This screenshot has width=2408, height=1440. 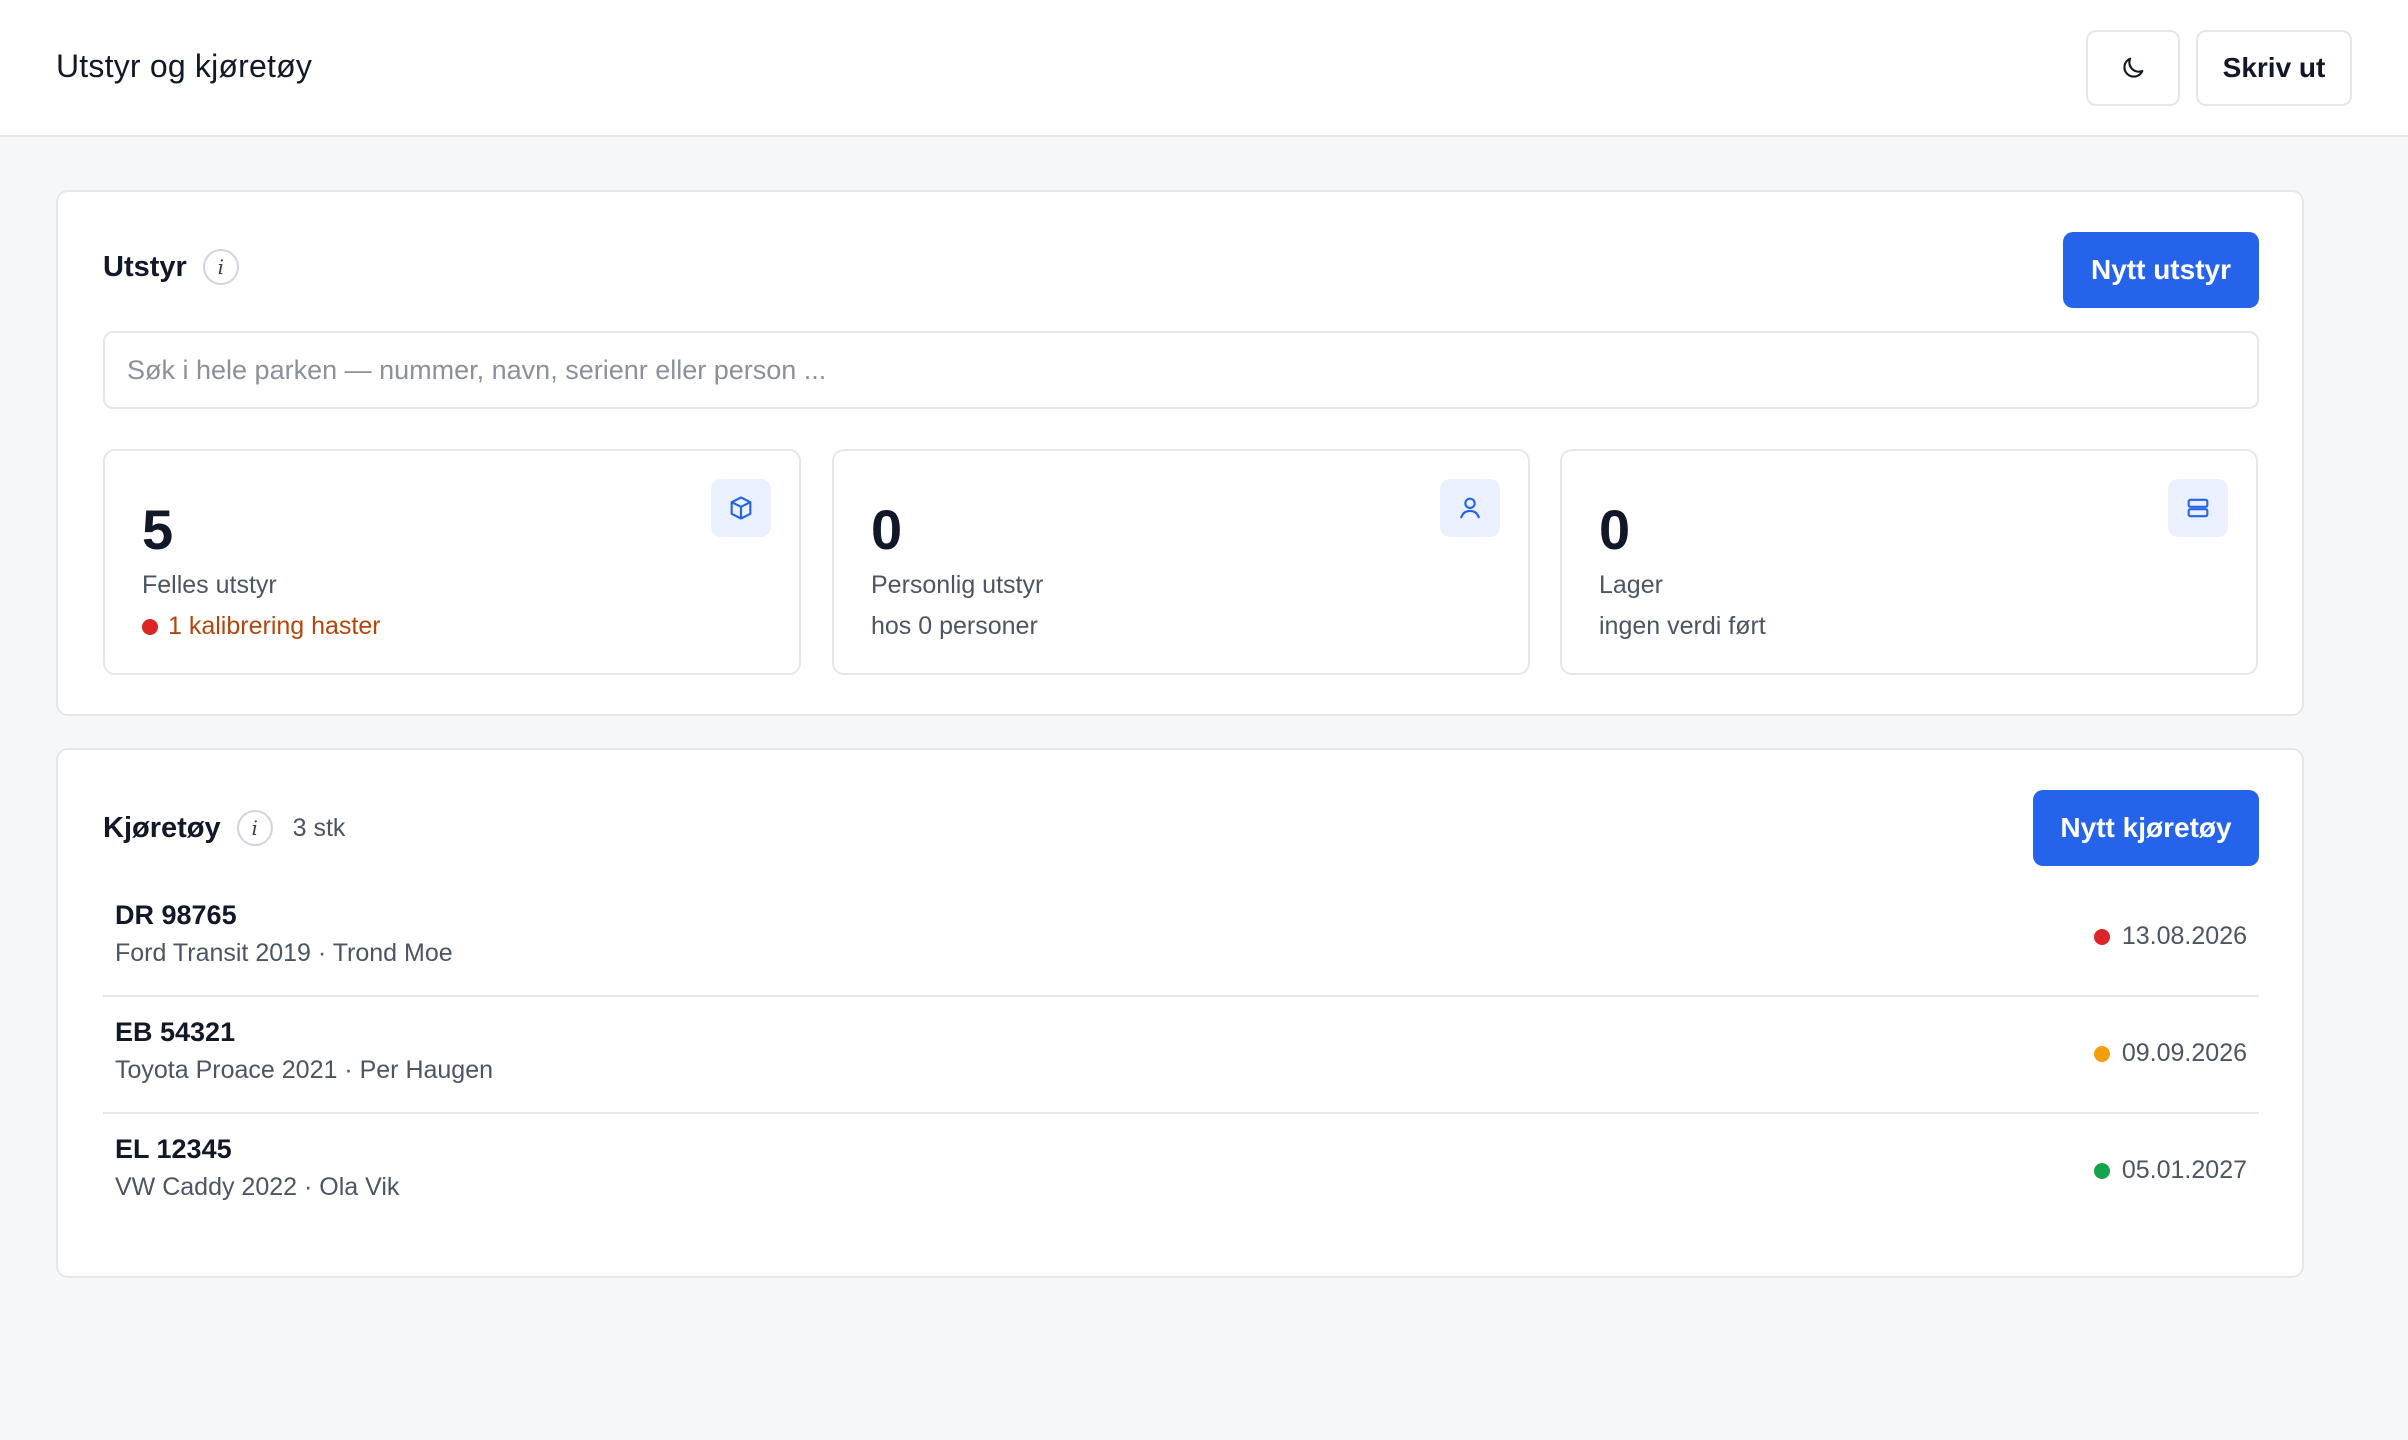 I want to click on equipment-title: Utstyr, so click(x=145, y=266).